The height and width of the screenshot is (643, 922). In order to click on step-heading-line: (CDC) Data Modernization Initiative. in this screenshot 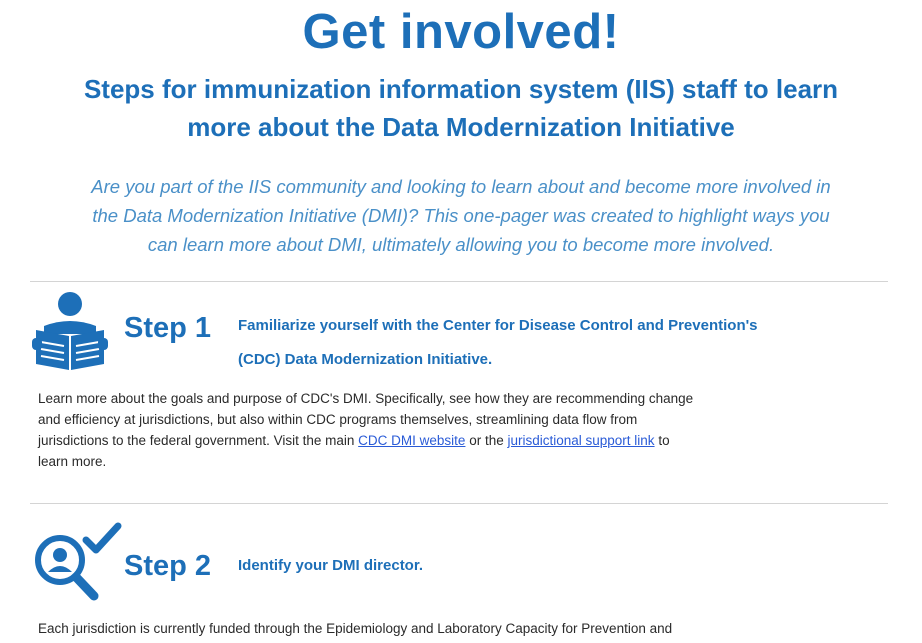, I will do `click(365, 359)`.